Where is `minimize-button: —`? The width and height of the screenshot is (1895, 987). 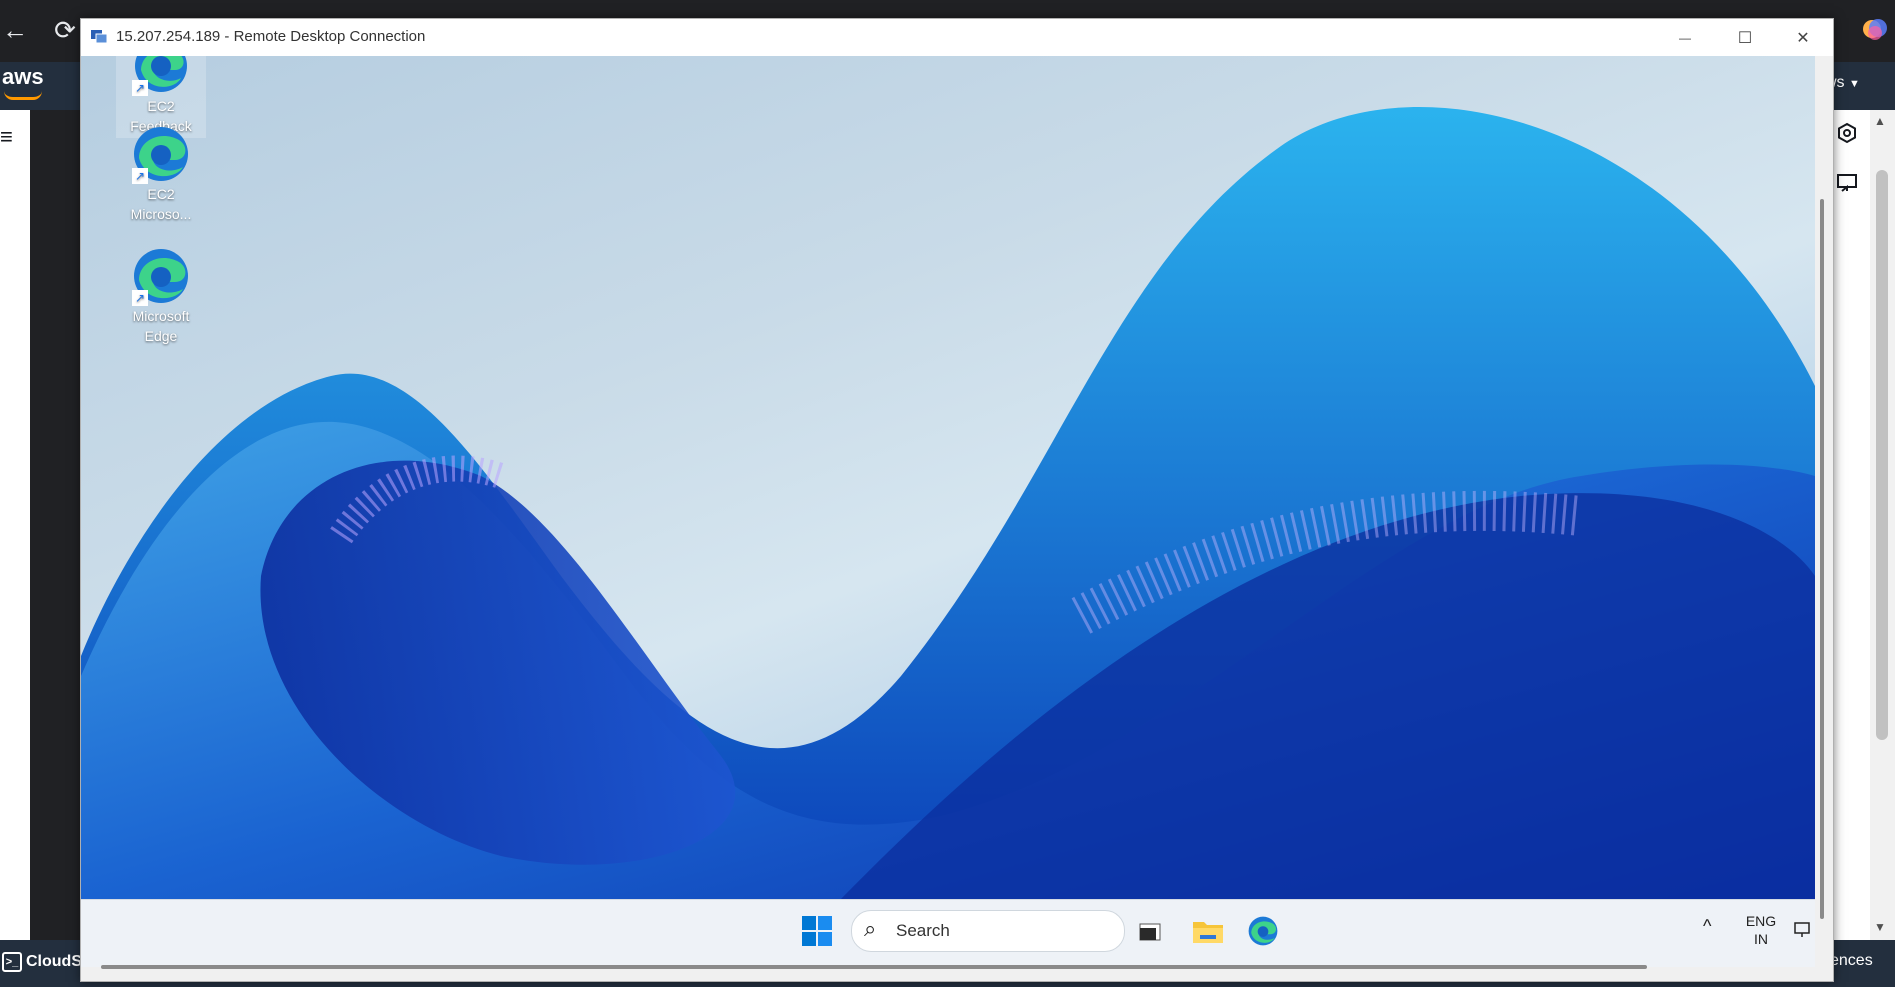 minimize-button: — is located at coordinates (1685, 37).